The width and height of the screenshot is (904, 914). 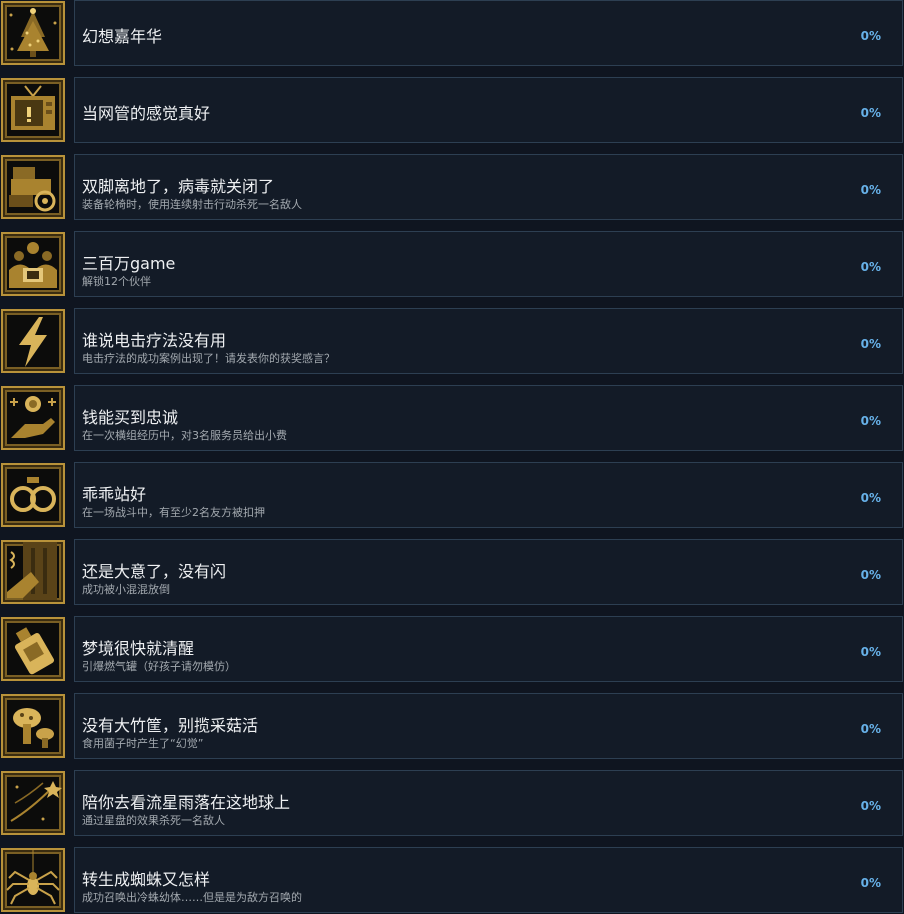 What do you see at coordinates (33, 187) in the screenshot?
I see `wheelchair-icon` at bounding box center [33, 187].